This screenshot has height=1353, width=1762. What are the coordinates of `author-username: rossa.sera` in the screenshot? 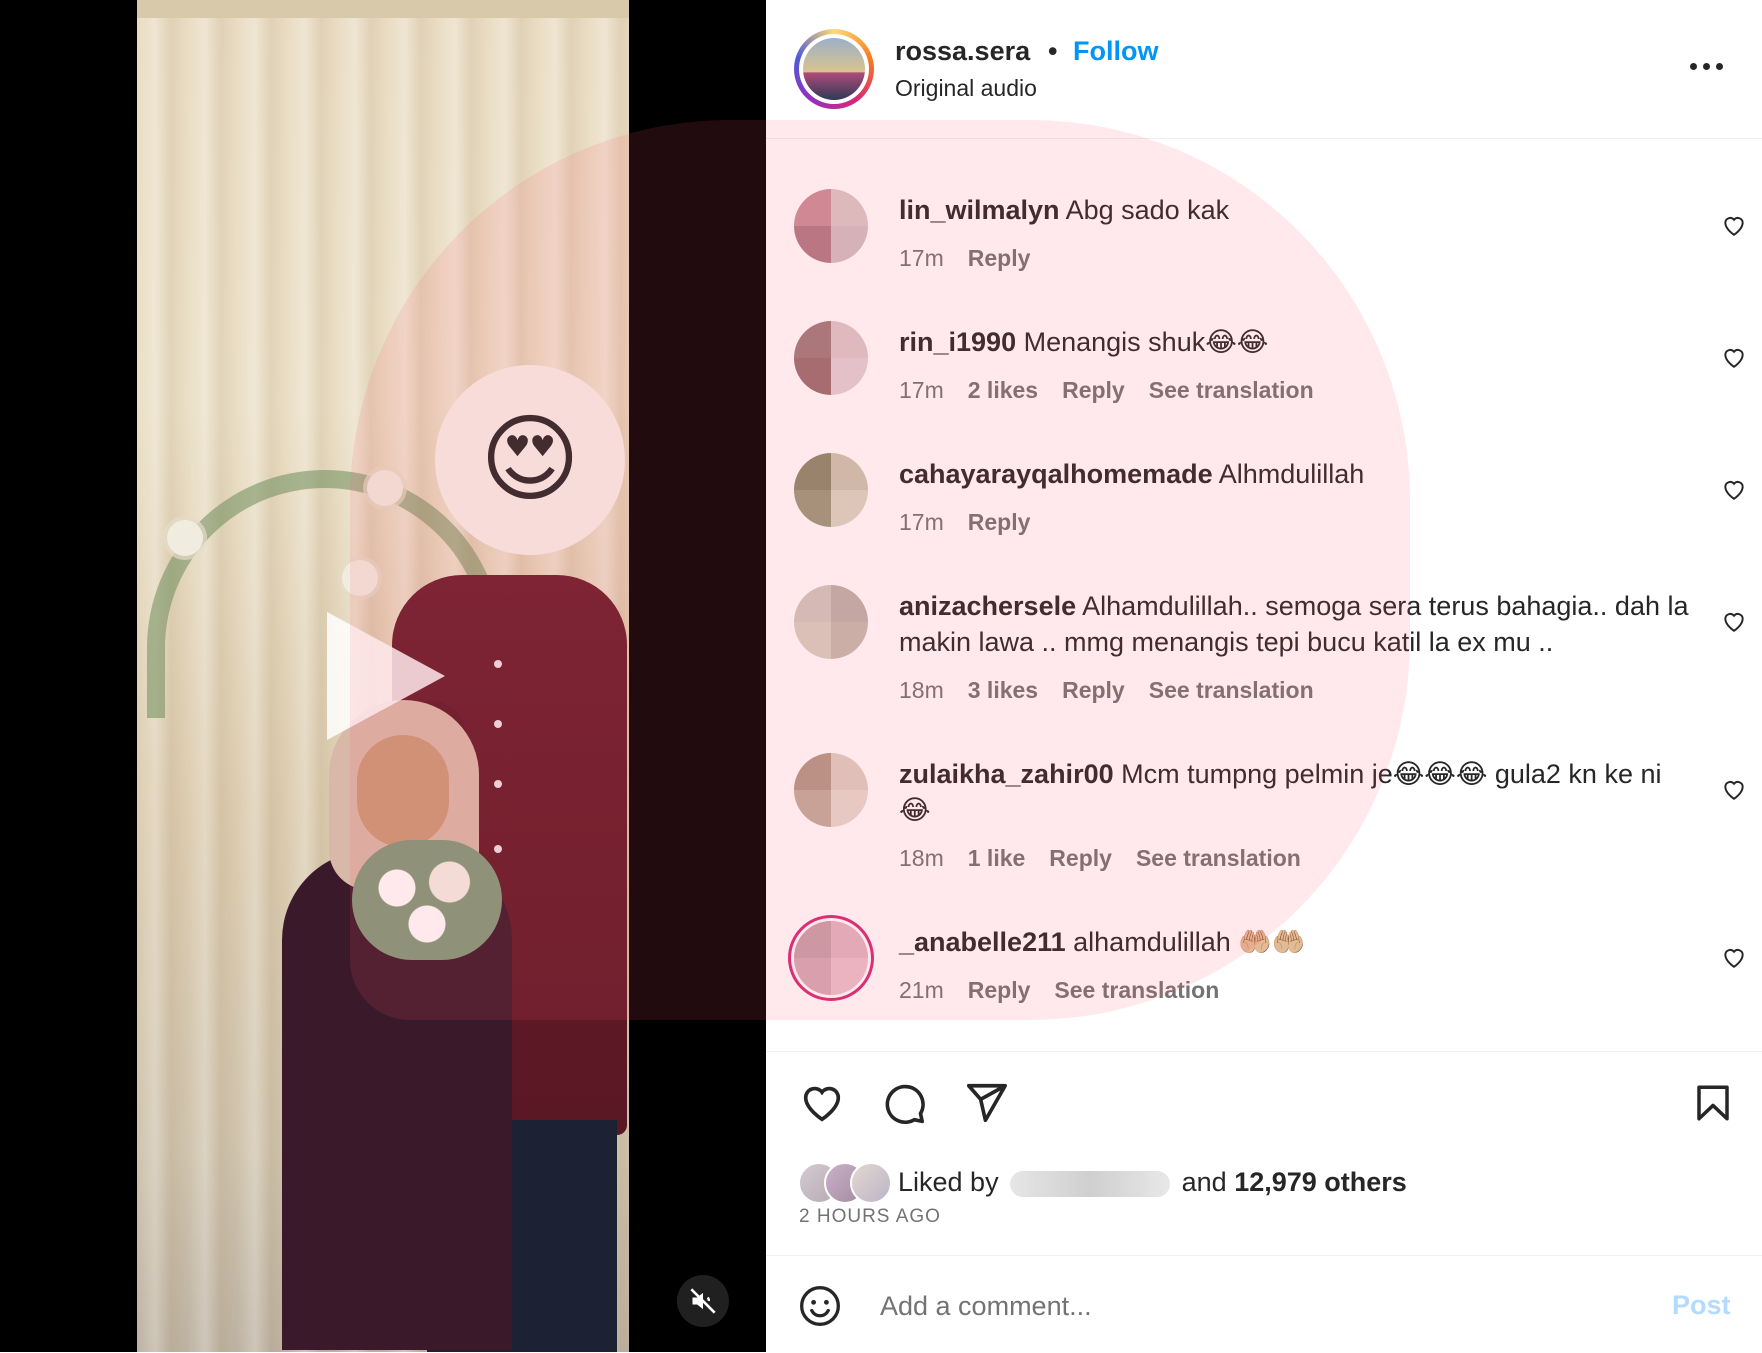 It's located at (962, 51).